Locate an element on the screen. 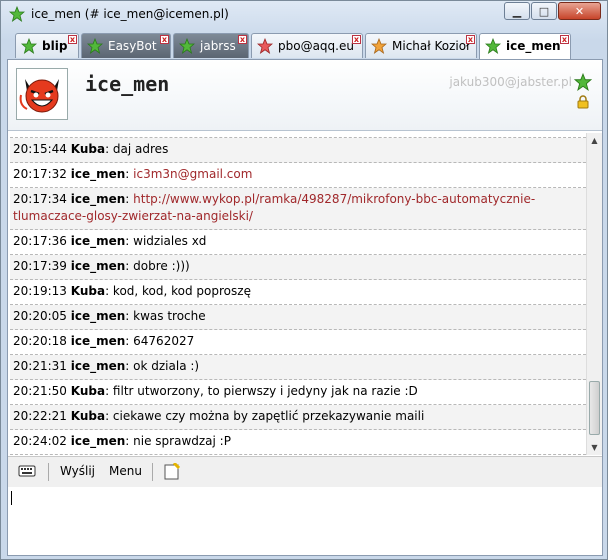 Image resolution: width=608 pixels, height=560 pixels. message-time: 20:17:39 is located at coordinates (40, 266).